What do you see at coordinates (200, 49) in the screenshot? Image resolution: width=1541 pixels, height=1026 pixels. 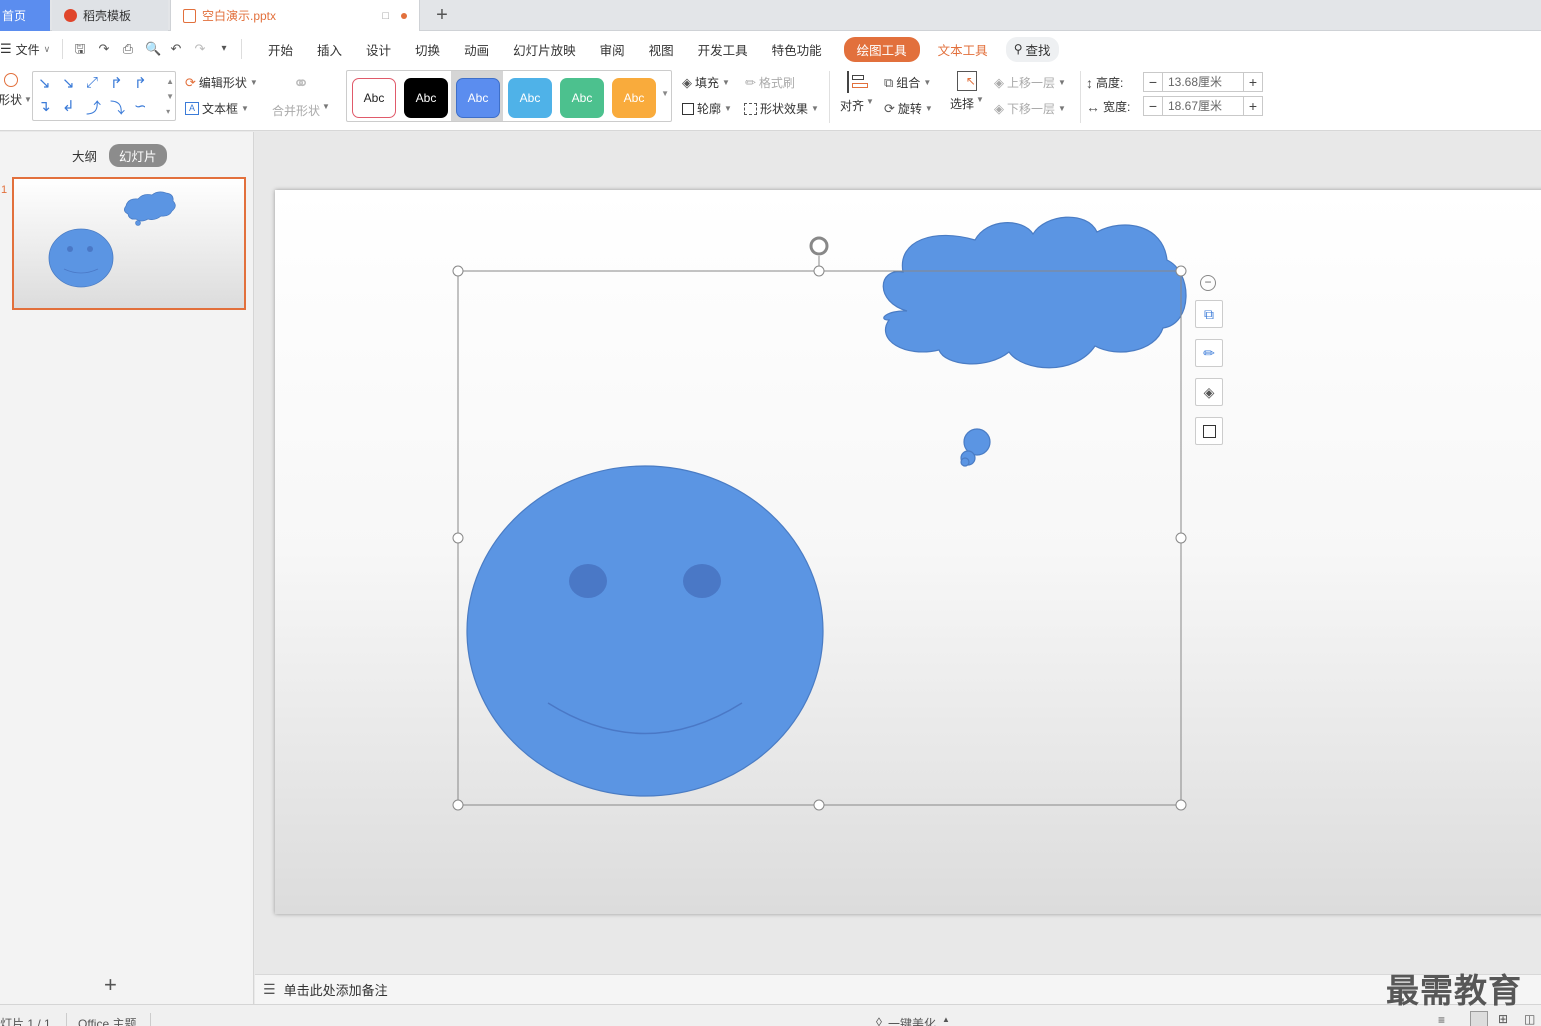 I see `redo-icon: ↷` at bounding box center [200, 49].